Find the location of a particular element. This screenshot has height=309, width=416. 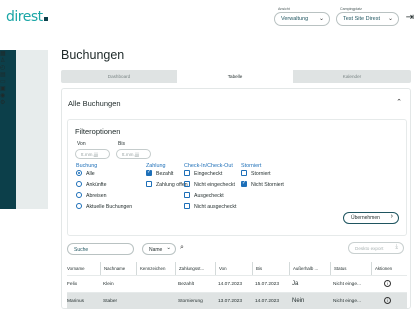

column-header: Von is located at coordinates (233, 268).